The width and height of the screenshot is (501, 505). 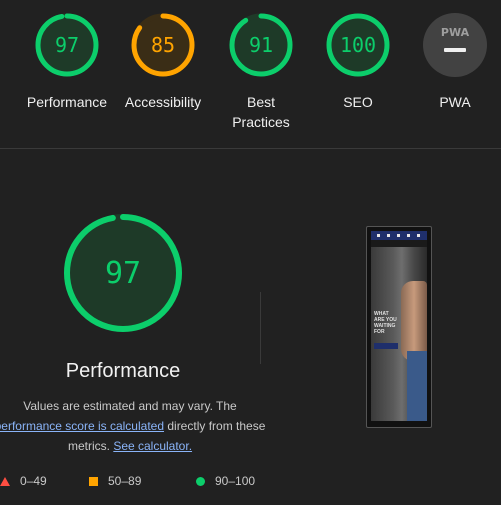 I want to click on screenshot-figure, so click(x=414, y=321).